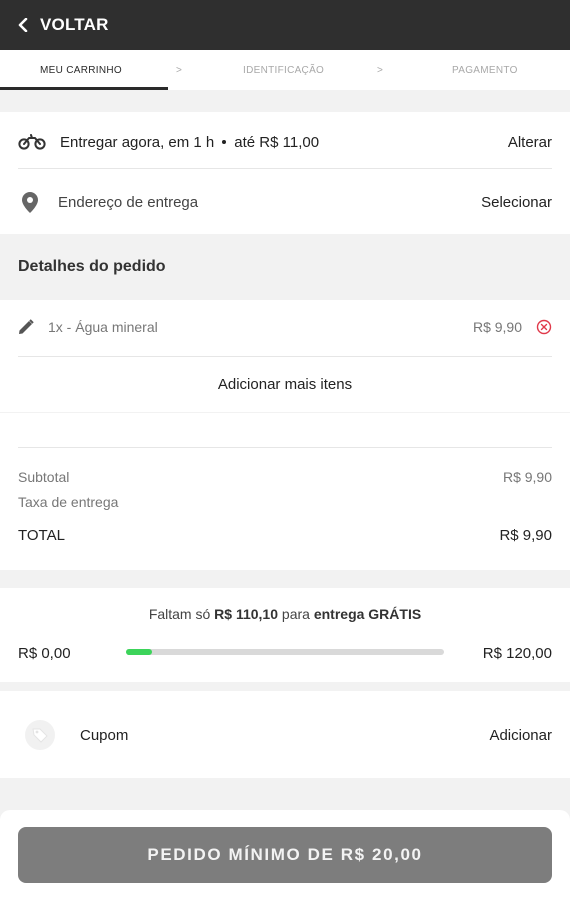 The image size is (570, 900). I want to click on remove-circle-icon, so click(544, 327).